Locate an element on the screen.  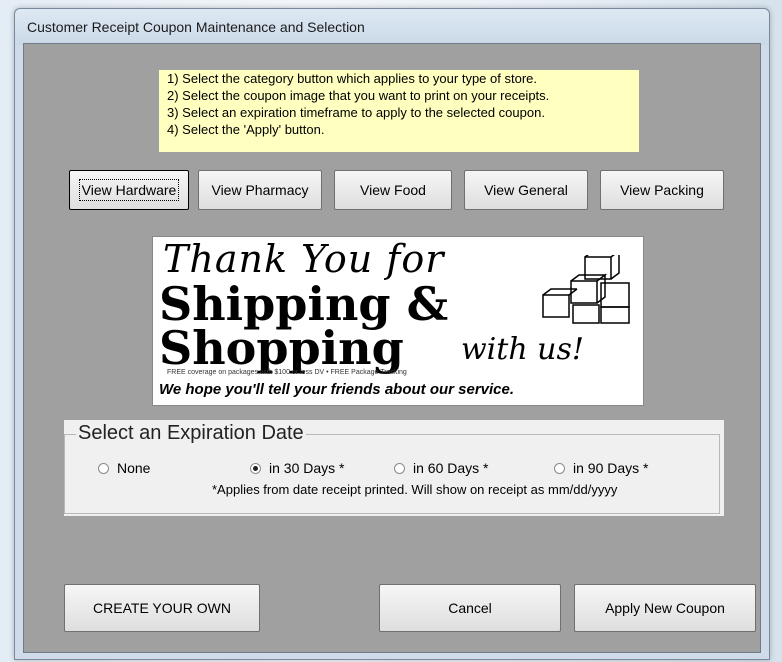
cancel-button: Cancel is located at coordinates (470, 608).